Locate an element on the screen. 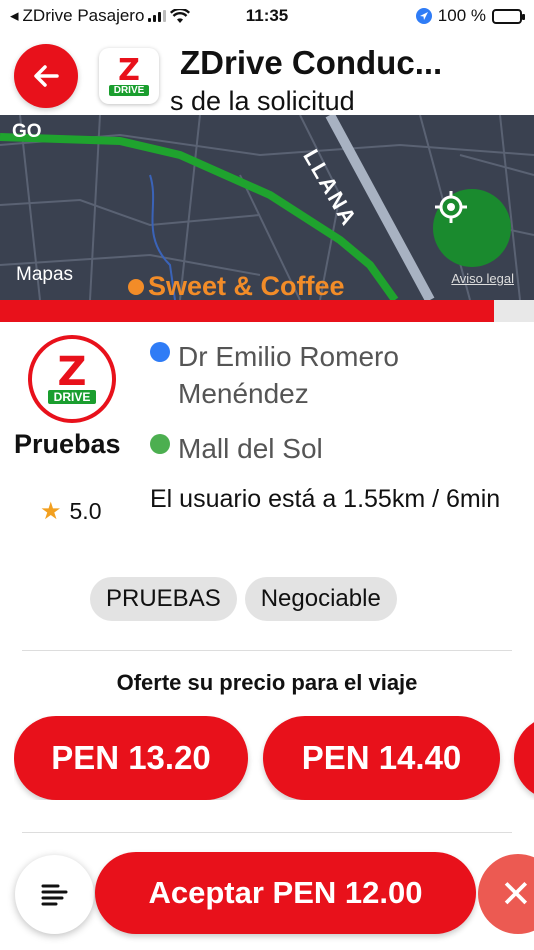  logo-letter: Z is located at coordinates (129, 70).